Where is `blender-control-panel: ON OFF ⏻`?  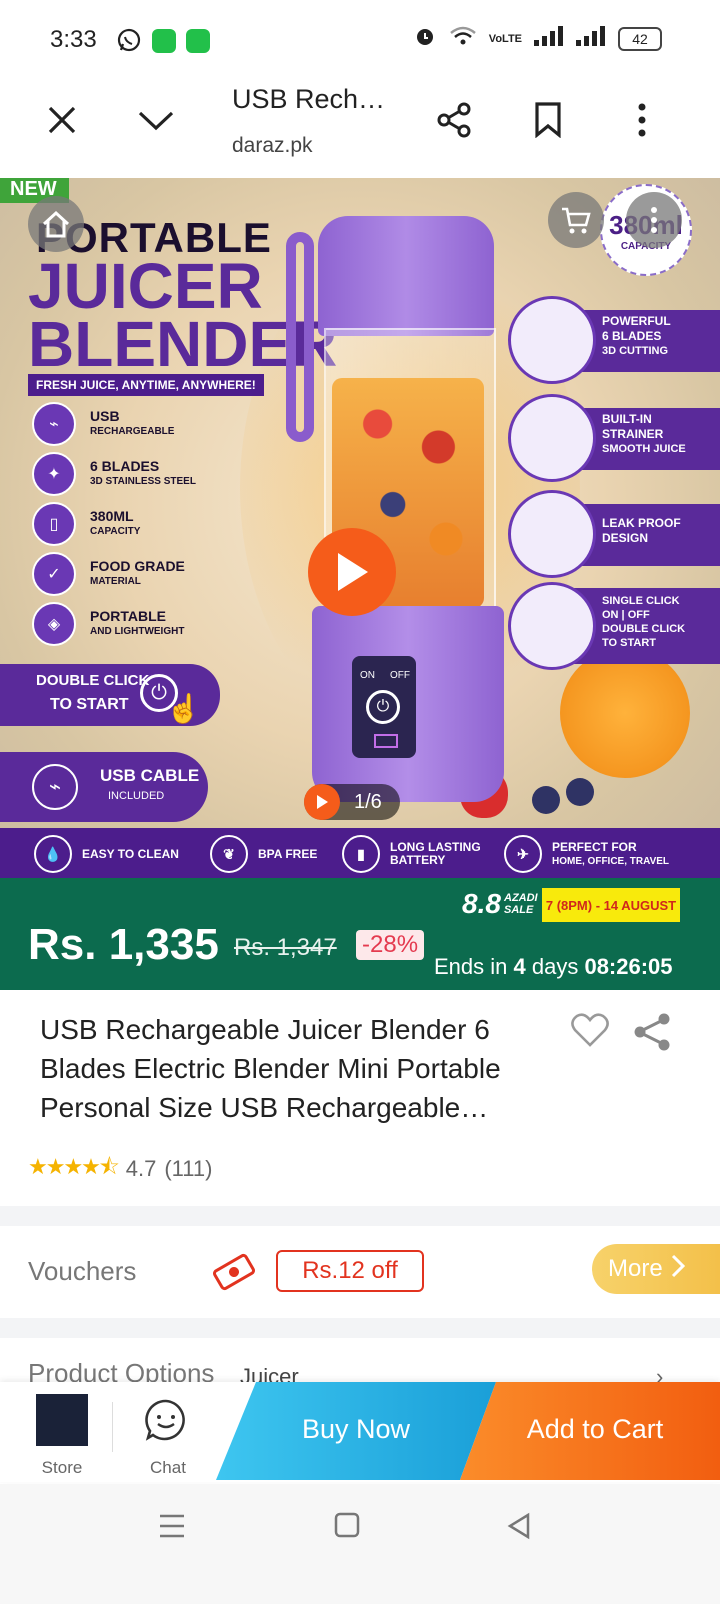 blender-control-panel: ON OFF ⏻ is located at coordinates (384, 707).